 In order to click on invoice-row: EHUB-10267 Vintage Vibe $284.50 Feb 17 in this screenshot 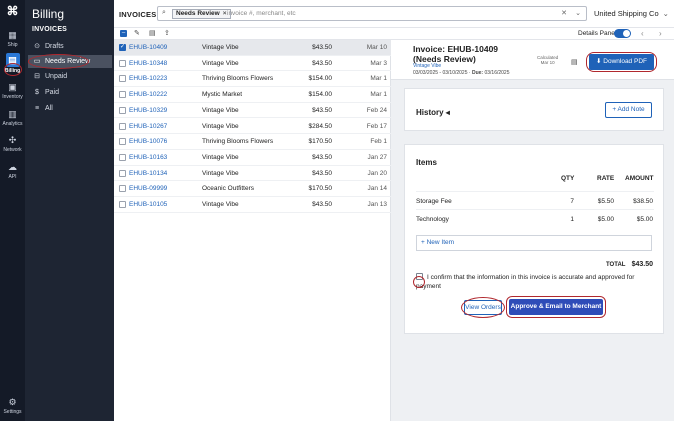, I will do `click(252, 127)`.